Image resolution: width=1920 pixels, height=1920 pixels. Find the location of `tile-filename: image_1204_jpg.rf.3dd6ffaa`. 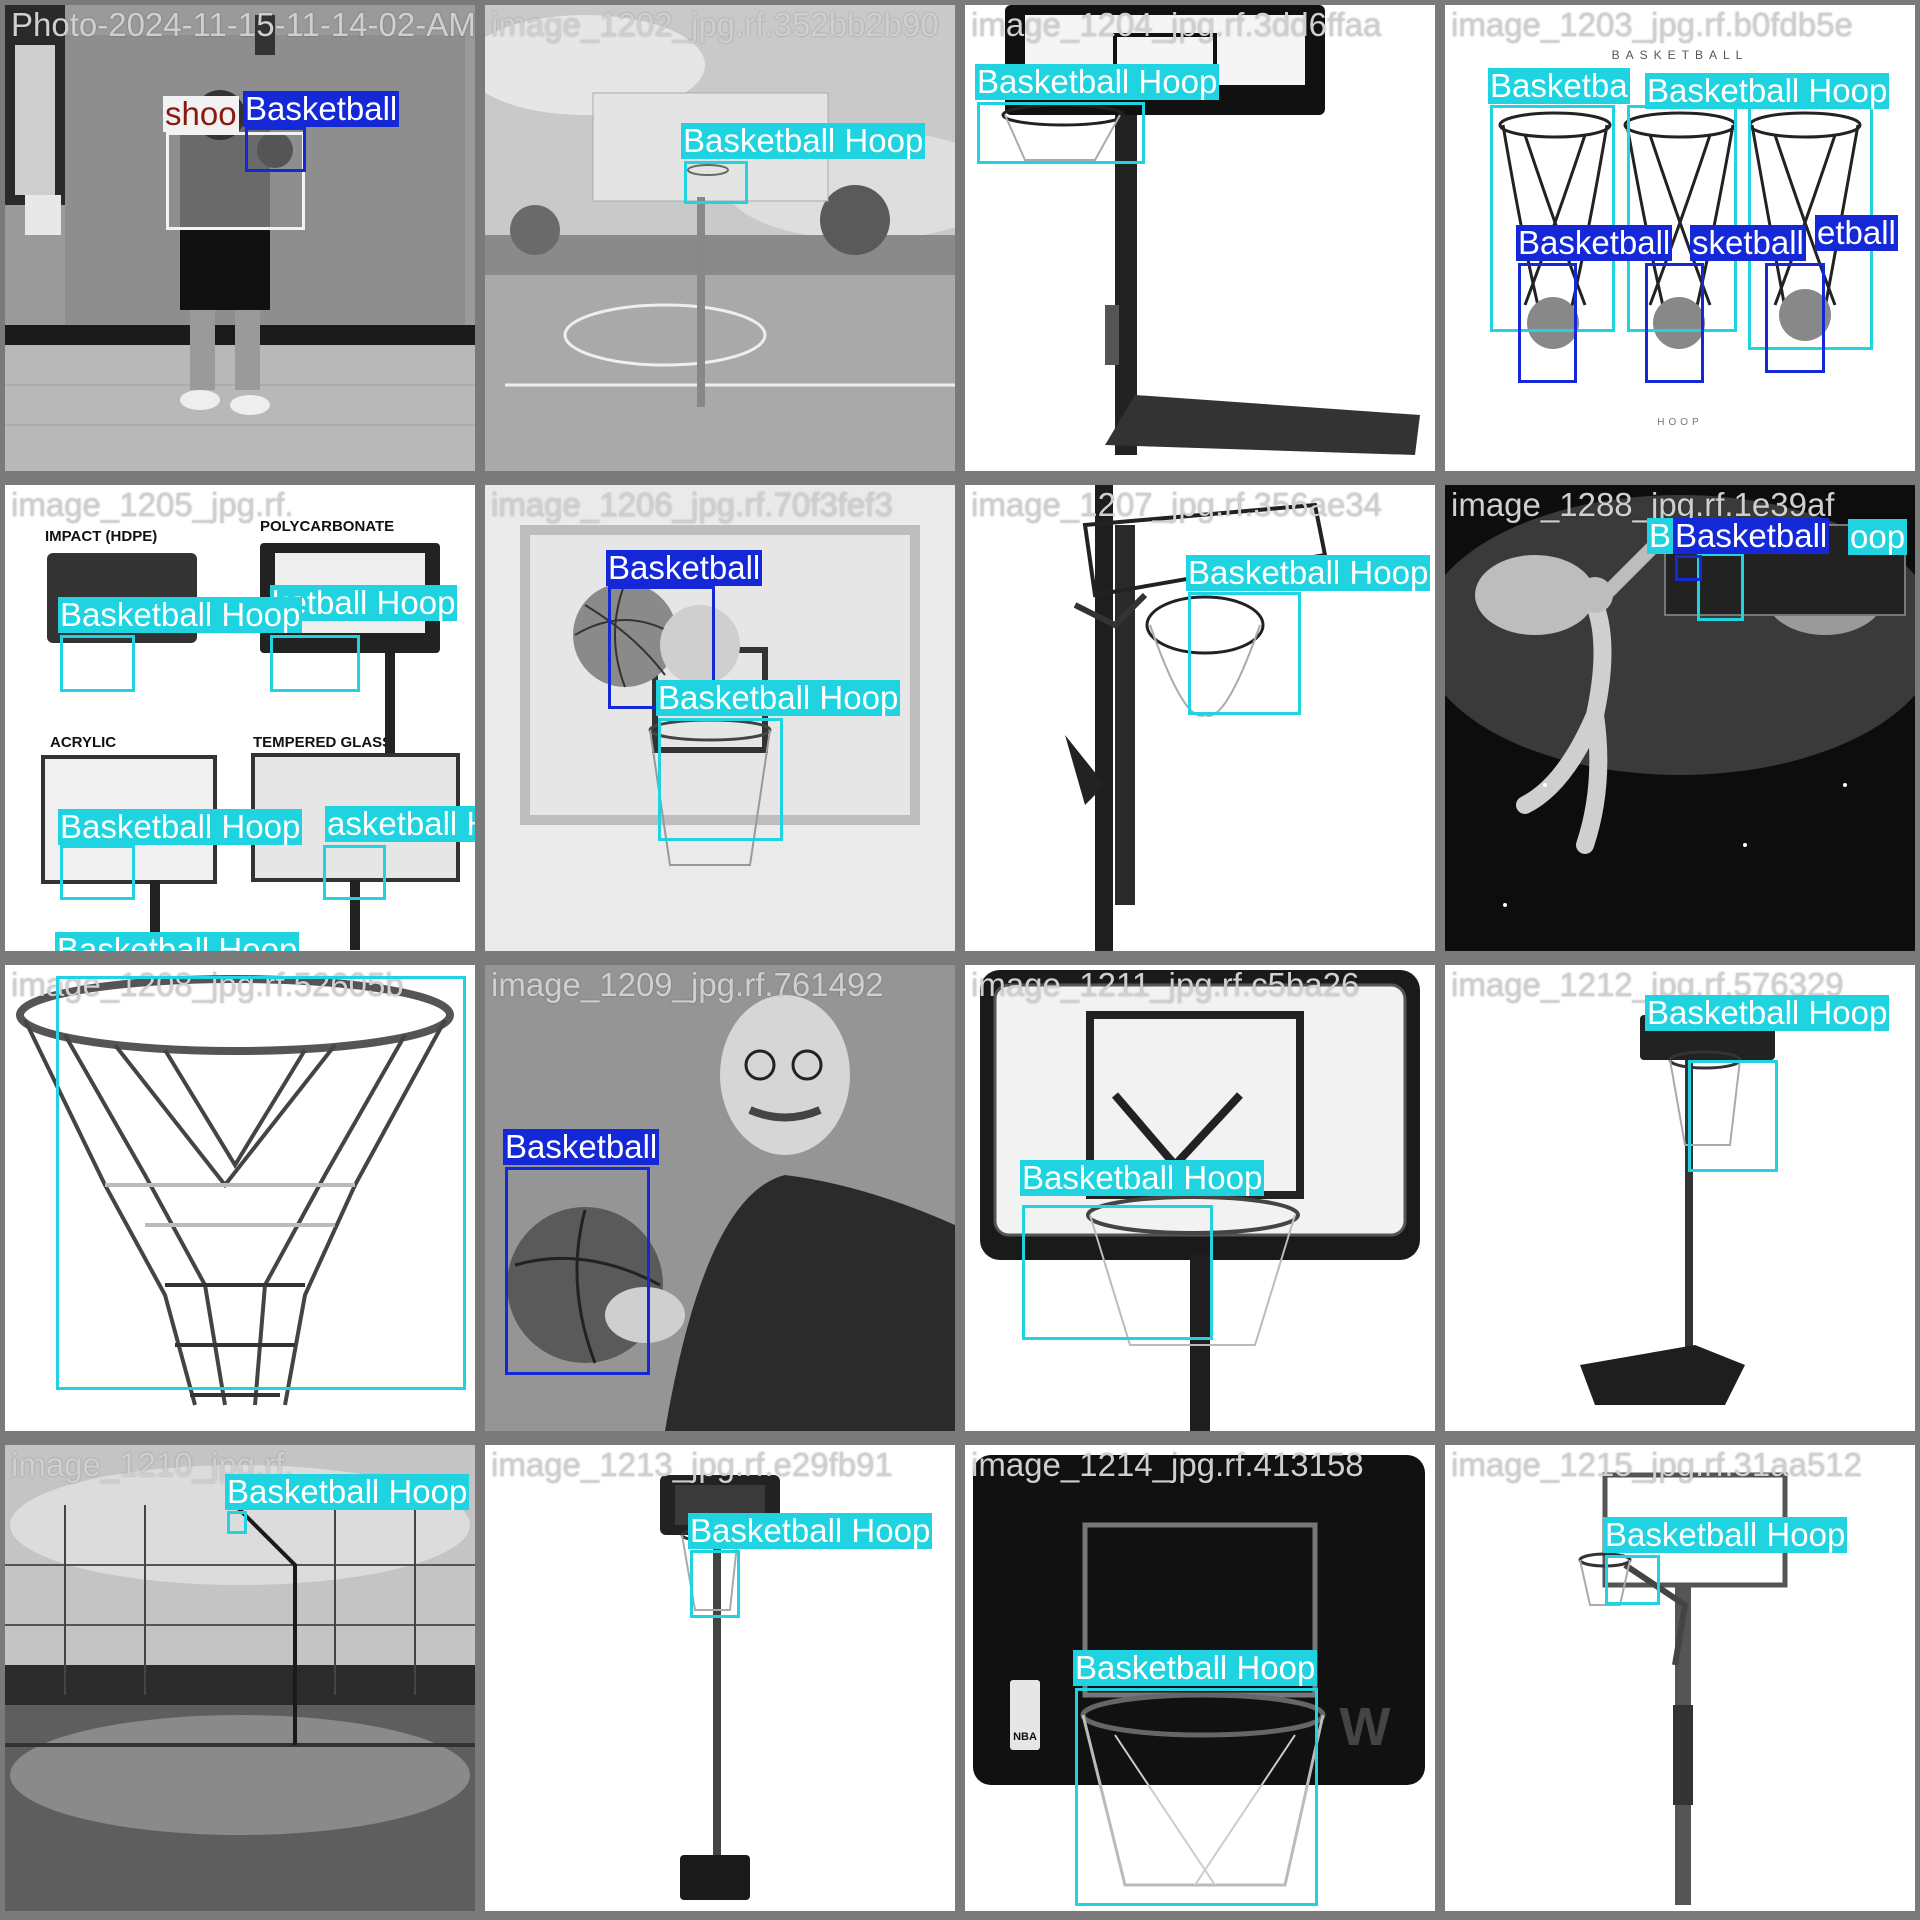

tile-filename: image_1204_jpg.rf.3dd6ffaa is located at coordinates (1176, 24).